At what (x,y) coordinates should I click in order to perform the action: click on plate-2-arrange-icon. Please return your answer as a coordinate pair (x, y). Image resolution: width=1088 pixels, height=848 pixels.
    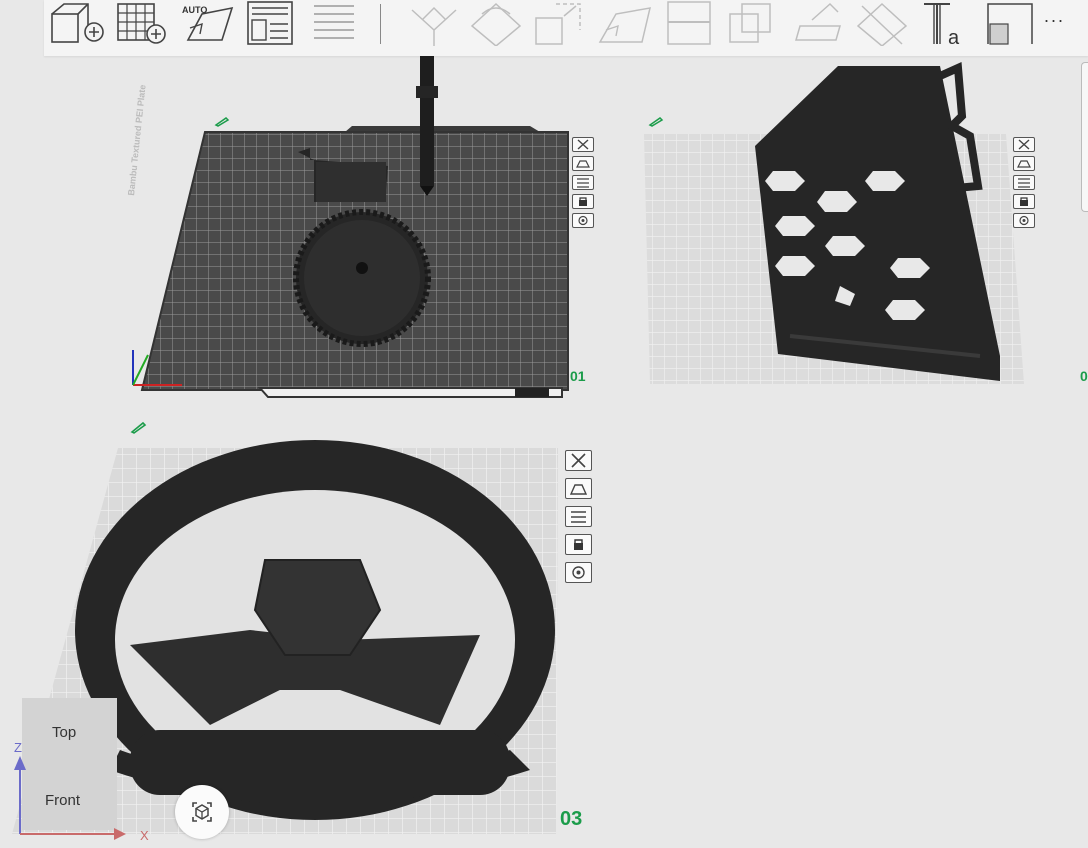
    Looking at the image, I should click on (1024, 182).